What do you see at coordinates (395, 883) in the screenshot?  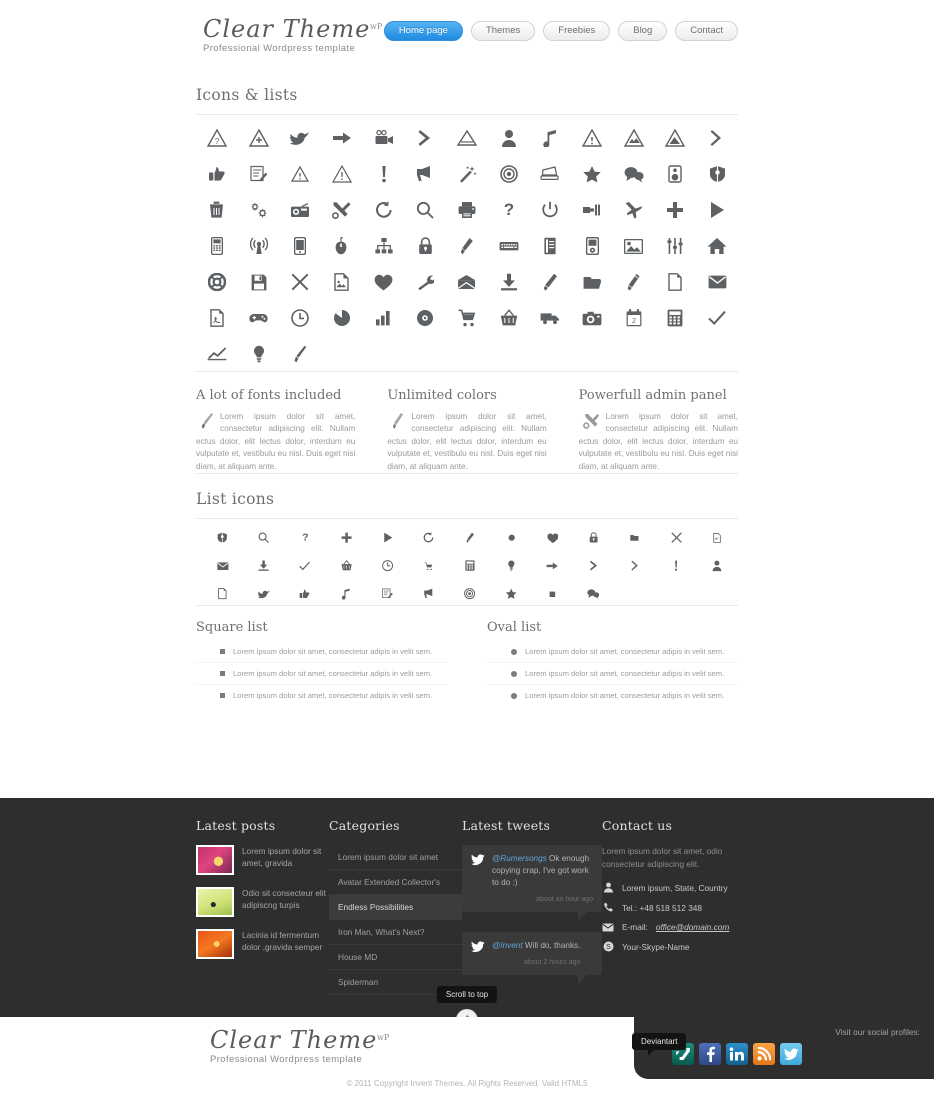 I see `category-item: Avatar Extended Collector's` at bounding box center [395, 883].